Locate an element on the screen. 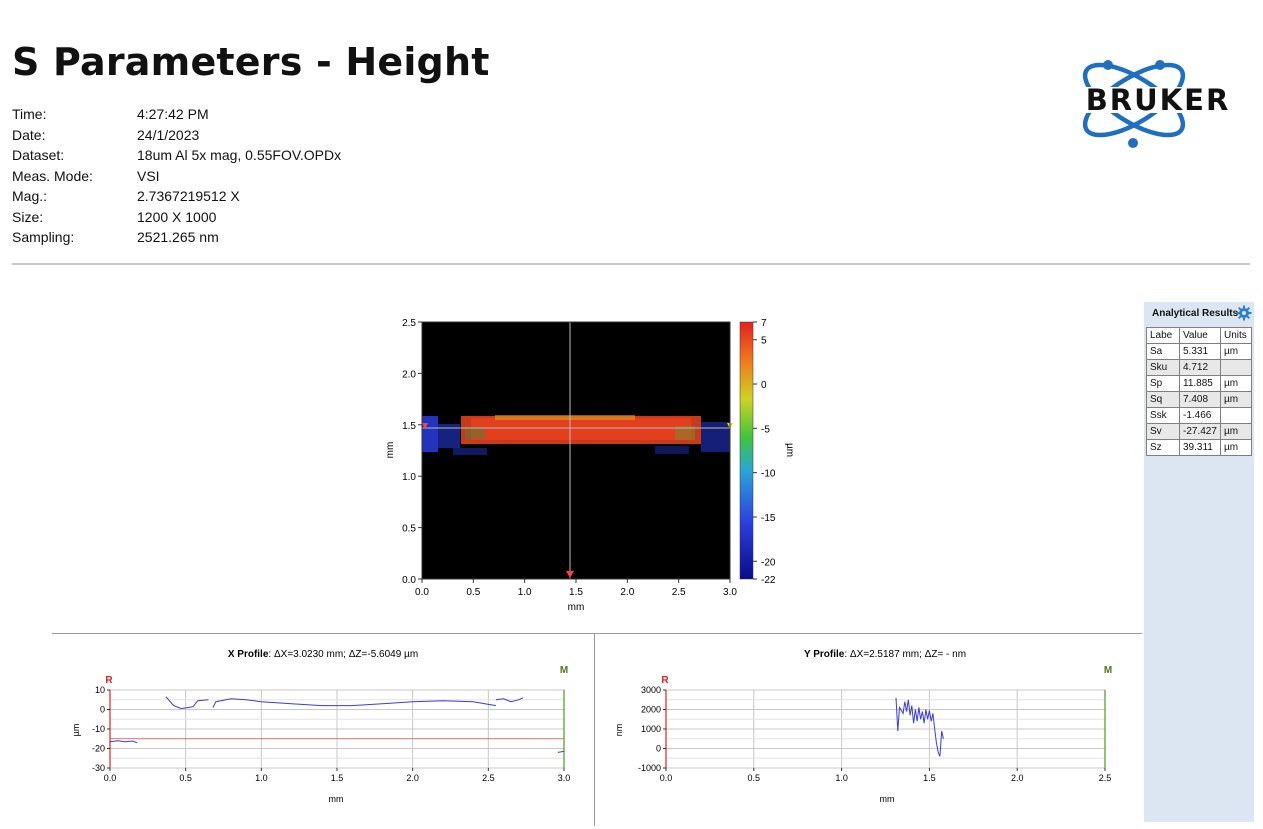 This screenshot has width=1263, height=829. meta-row-dataset: Dataset: 18um Al 5x mag, 0.55FOV.OPDx is located at coordinates (176, 155).